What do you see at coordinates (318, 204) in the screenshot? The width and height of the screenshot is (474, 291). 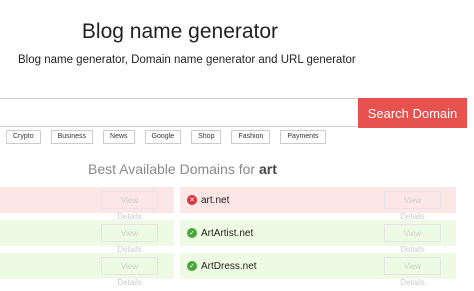 I see `domain-result-panel: ✕ art.net View Details` at bounding box center [318, 204].